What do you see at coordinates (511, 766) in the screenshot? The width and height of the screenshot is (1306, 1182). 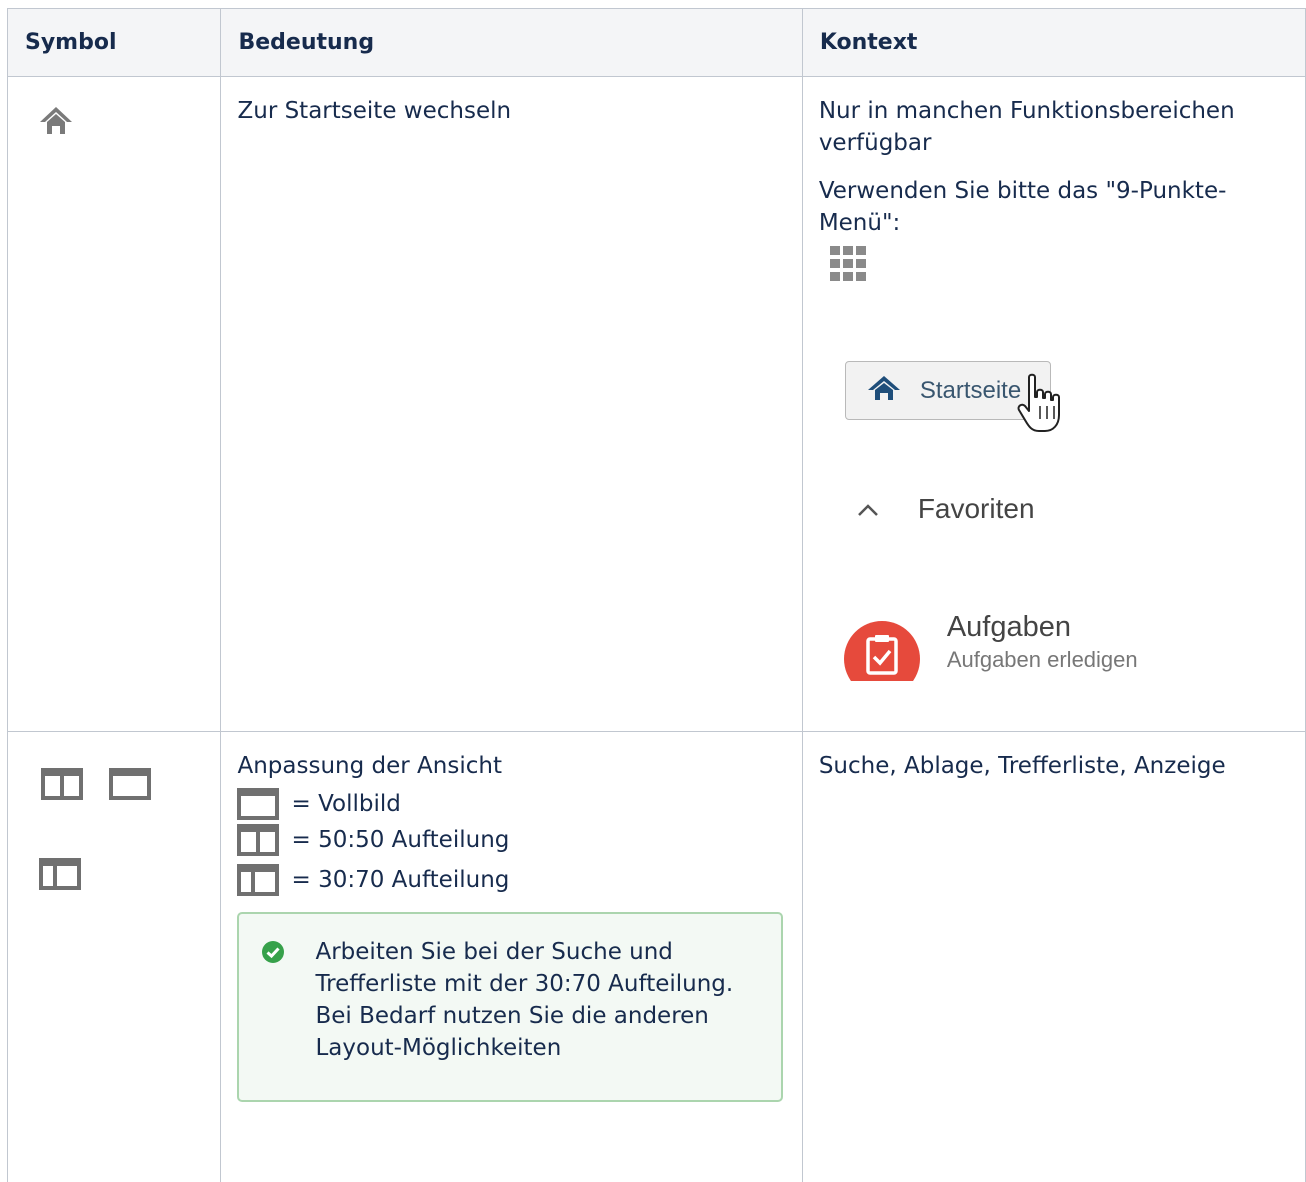 I see `meaning-text: Anpassung der Ansicht` at bounding box center [511, 766].